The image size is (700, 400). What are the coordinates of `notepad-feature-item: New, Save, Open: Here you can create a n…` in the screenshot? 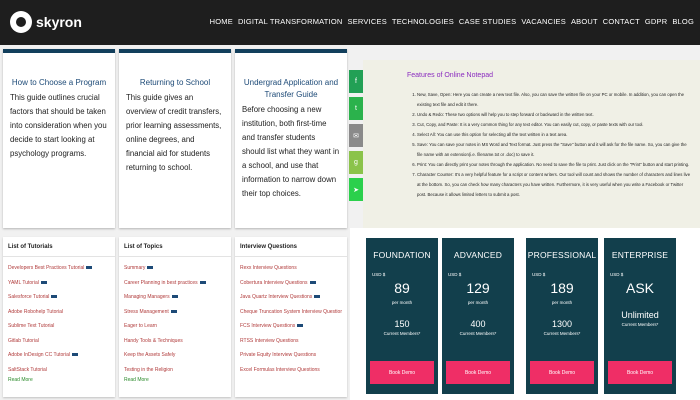 It's located at (555, 100).